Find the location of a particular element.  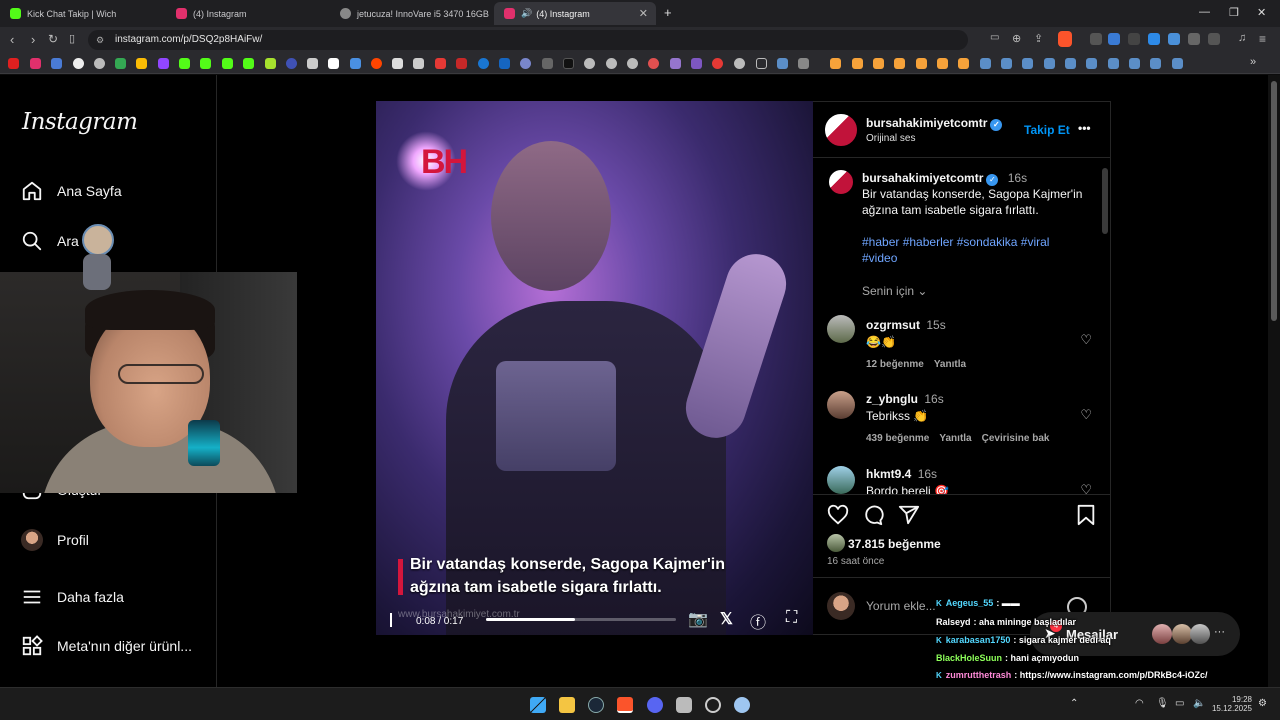

file-explorer-icon is located at coordinates (567, 705).